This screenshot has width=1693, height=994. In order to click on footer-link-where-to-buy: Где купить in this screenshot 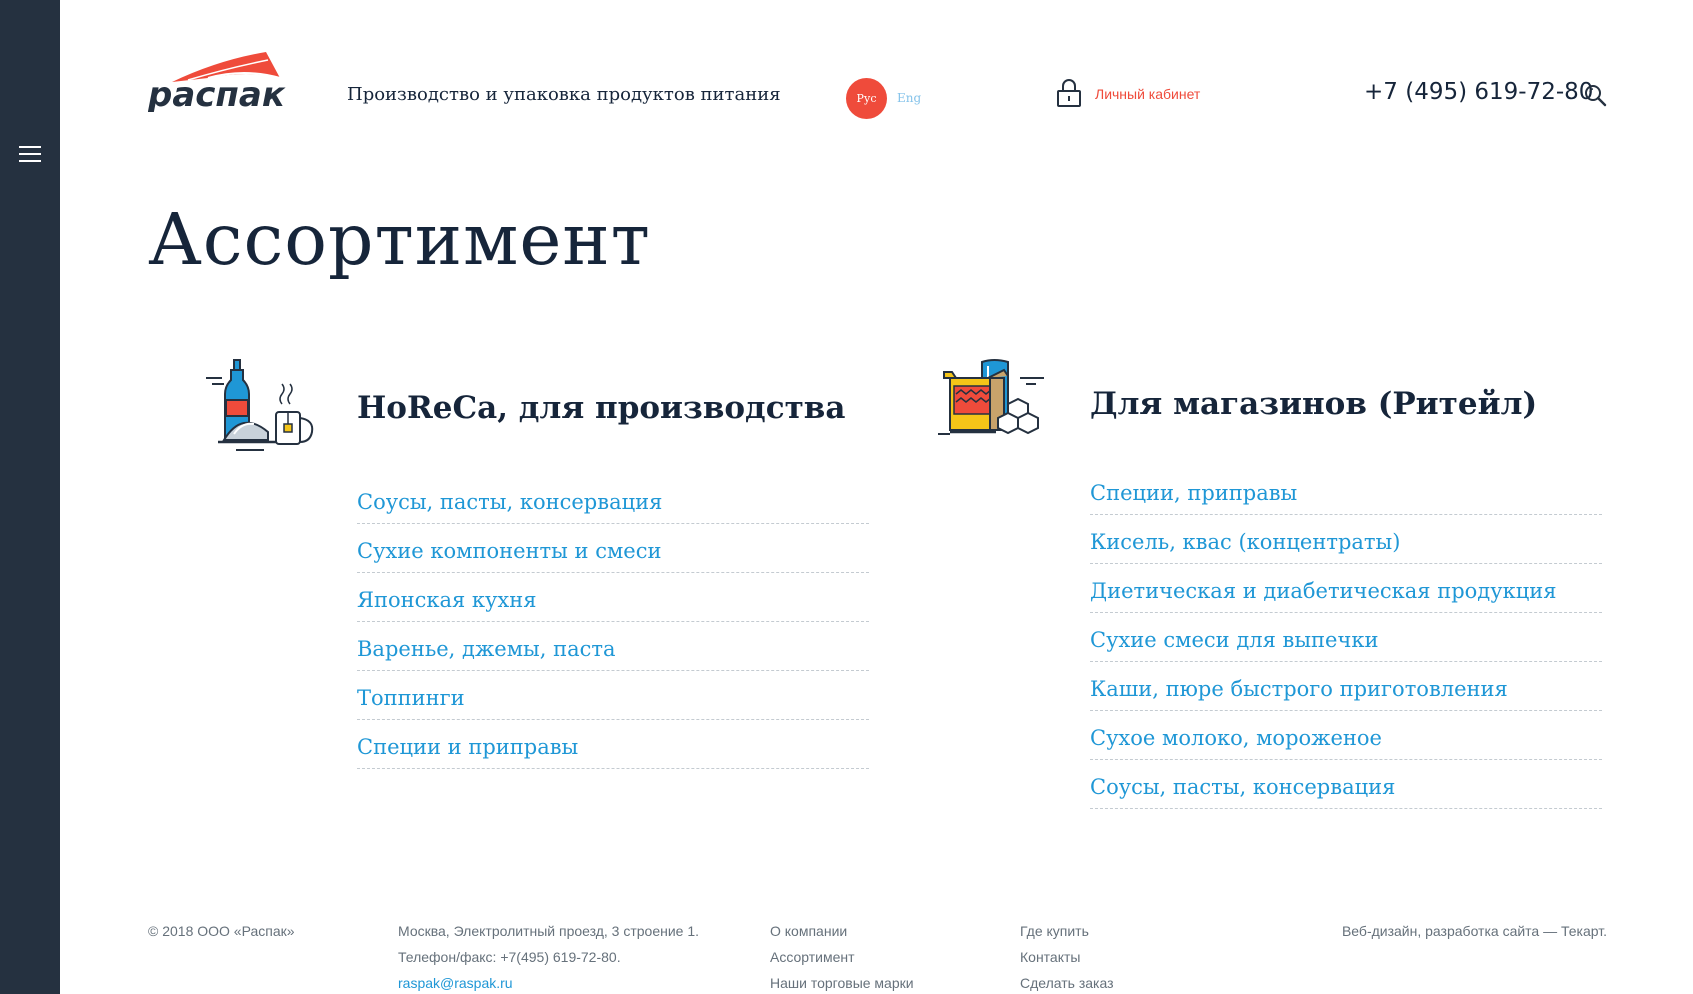, I will do `click(1067, 931)`.